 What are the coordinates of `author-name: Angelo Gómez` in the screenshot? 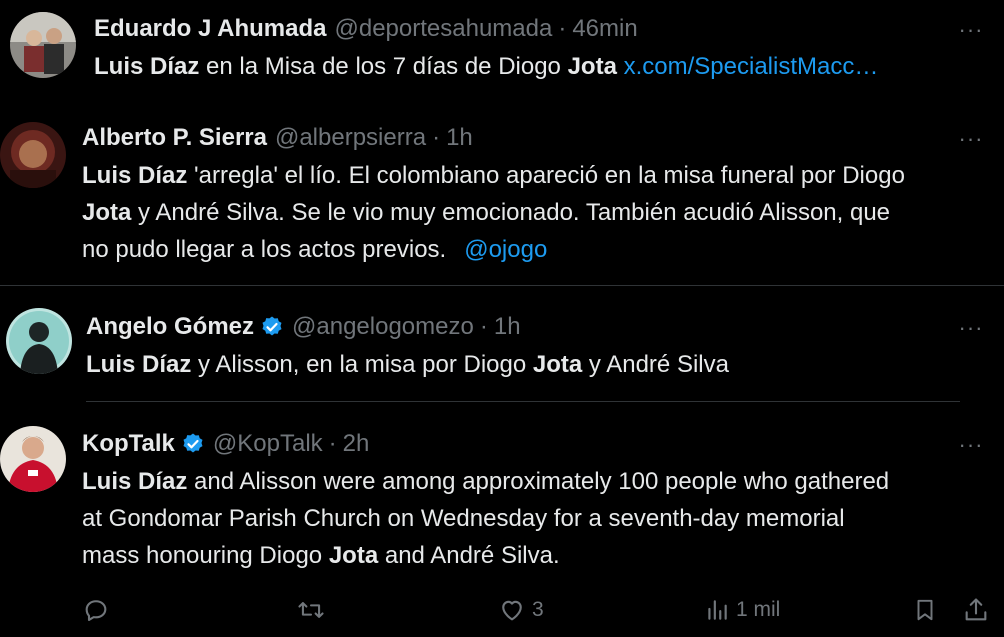 It's located at (170, 327).